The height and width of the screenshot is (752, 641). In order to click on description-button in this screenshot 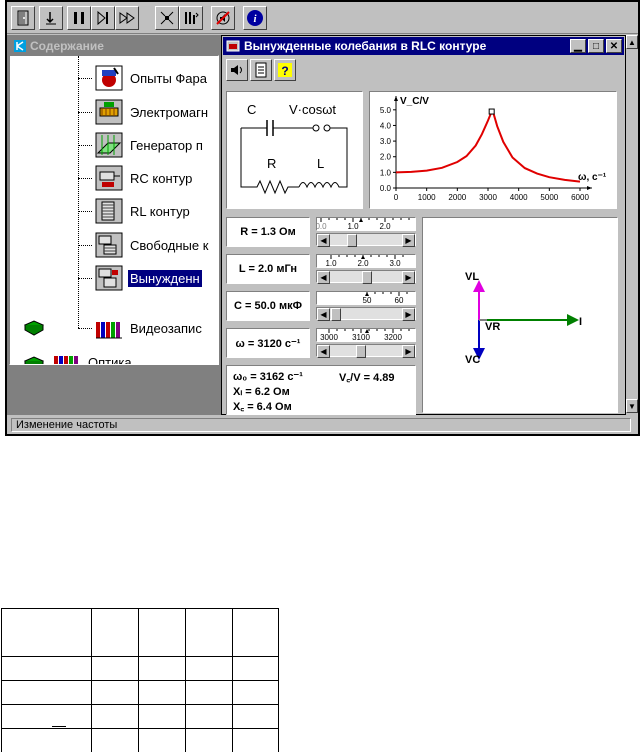, I will do `click(261, 70)`.